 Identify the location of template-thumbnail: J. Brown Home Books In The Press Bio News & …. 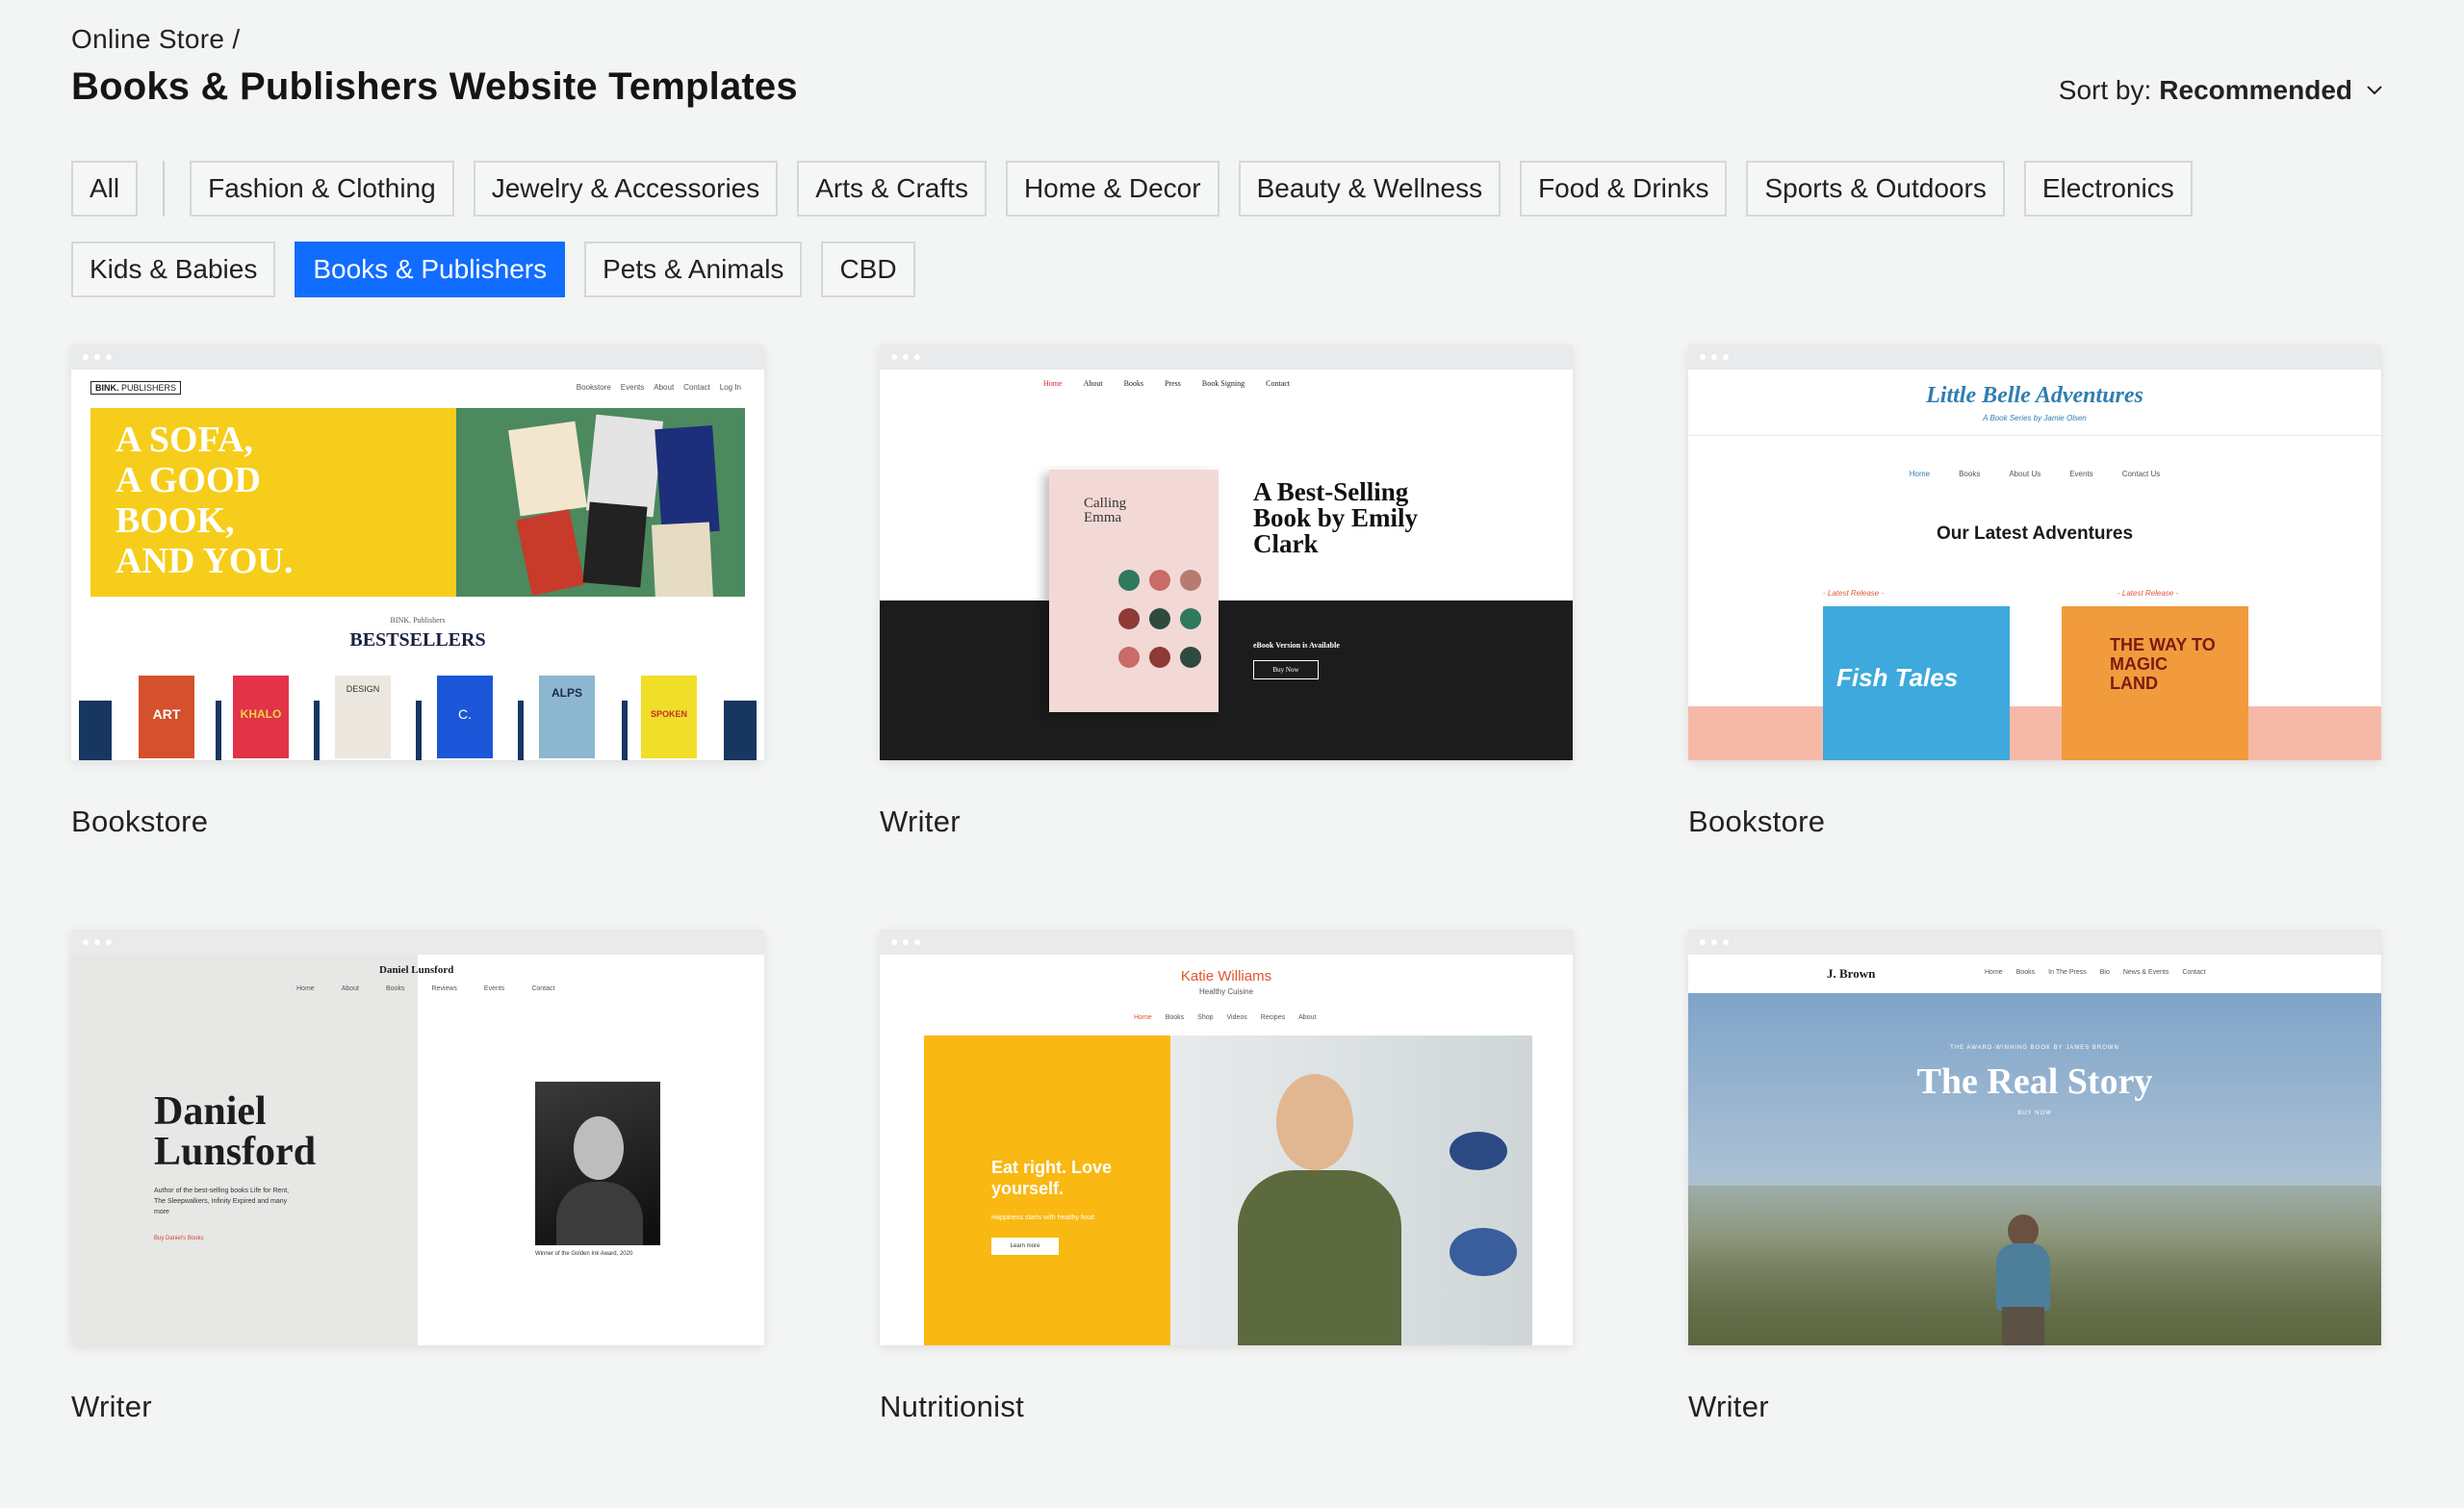
(2034, 1137).